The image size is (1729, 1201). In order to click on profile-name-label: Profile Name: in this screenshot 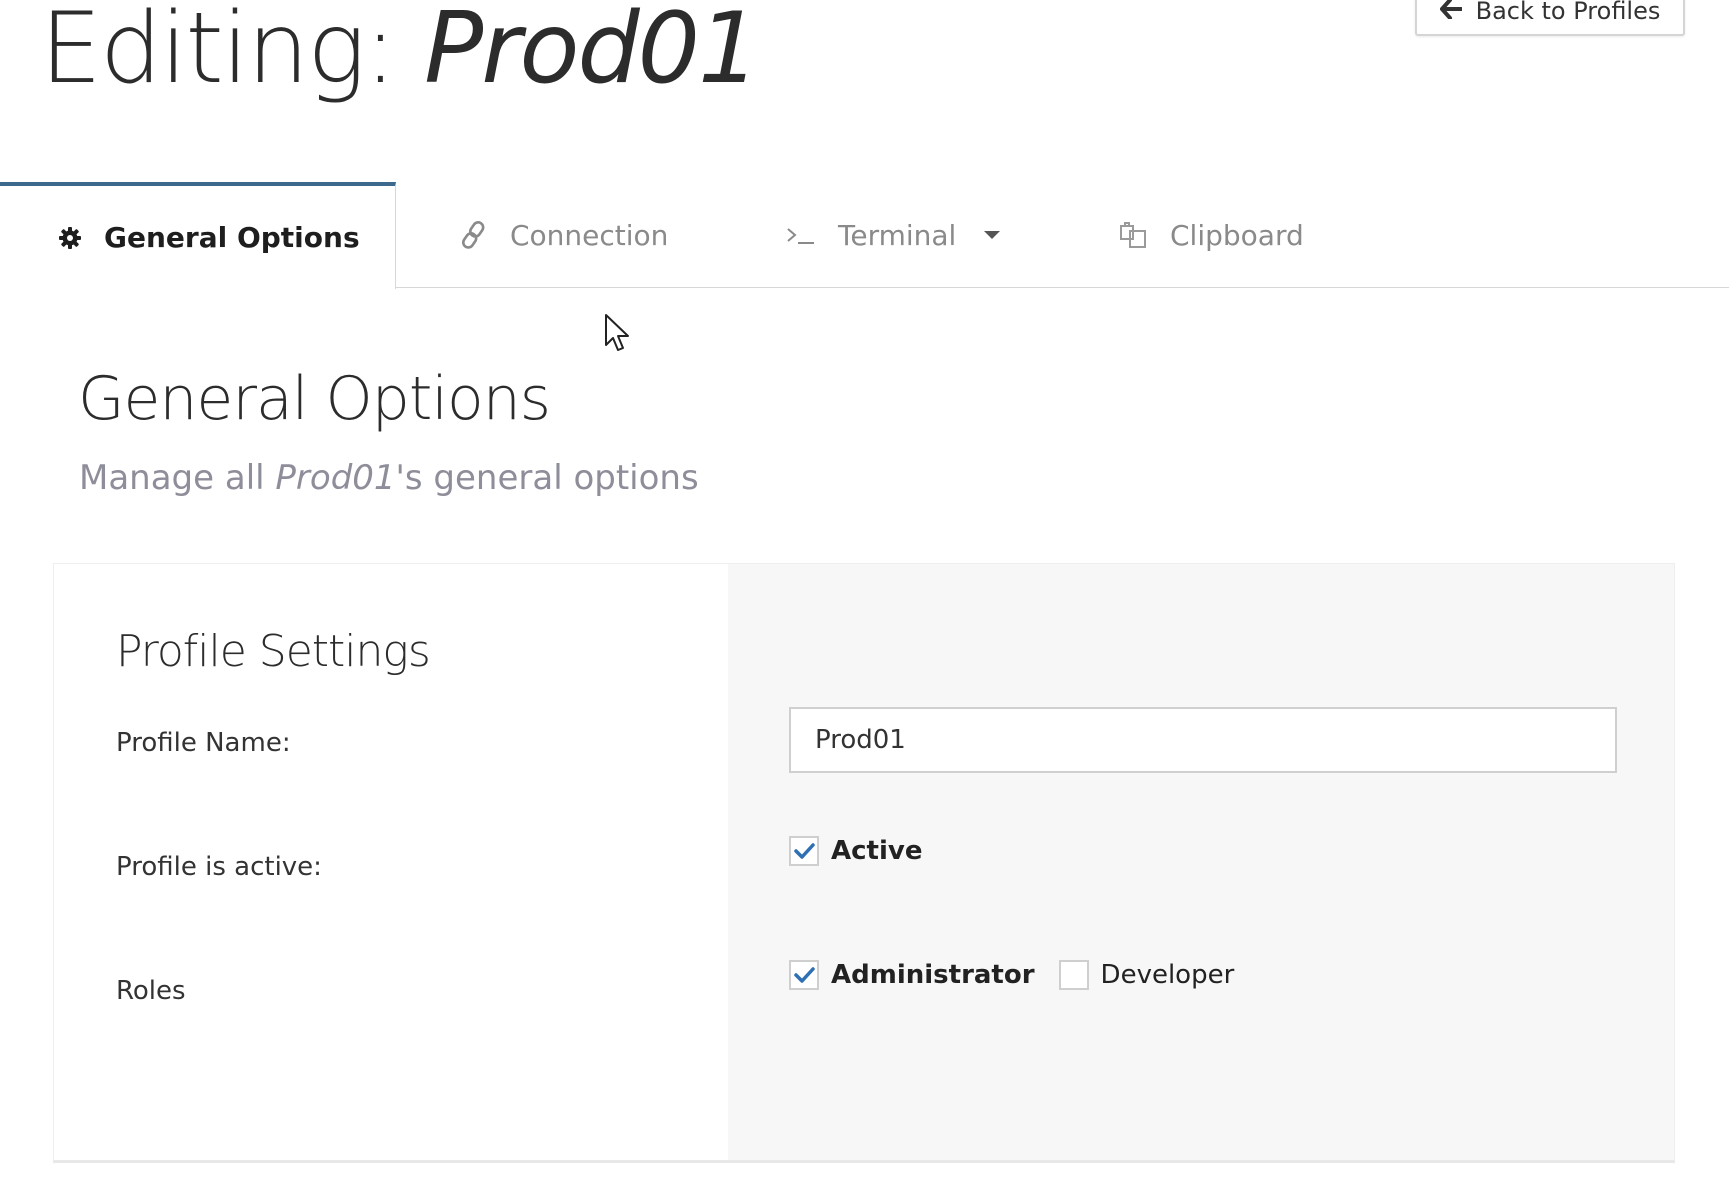, I will do `click(203, 743)`.